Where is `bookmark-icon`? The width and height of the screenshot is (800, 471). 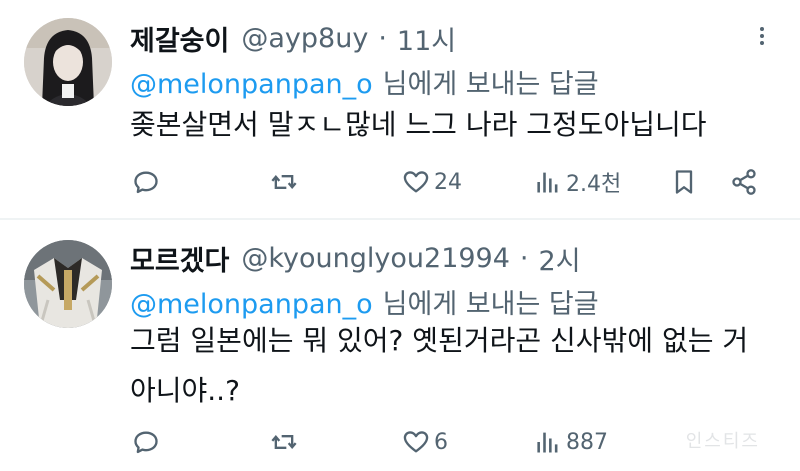
bookmark-icon is located at coordinates (684, 182).